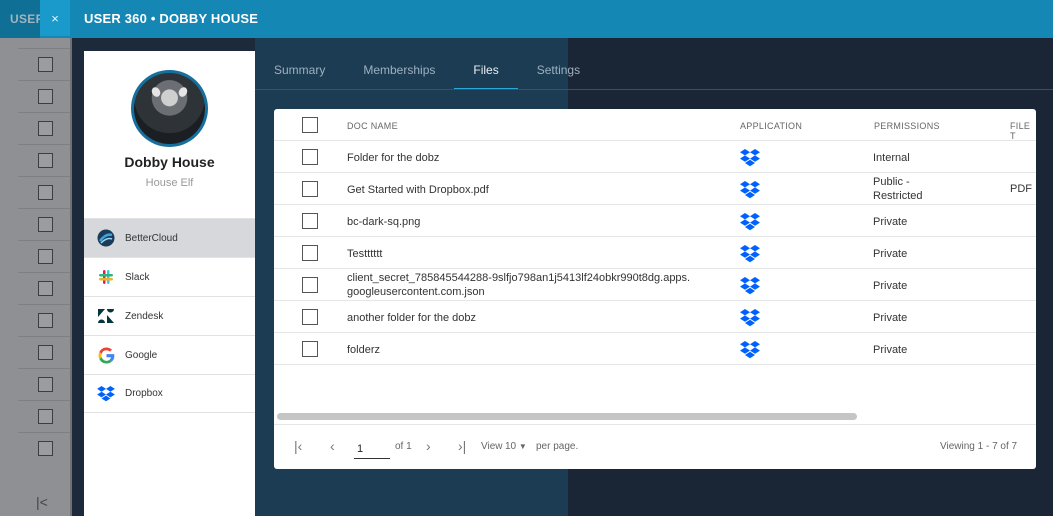 This screenshot has height=516, width=1053. What do you see at coordinates (169, 276) in the screenshot?
I see `app-item-slack: Slack` at bounding box center [169, 276].